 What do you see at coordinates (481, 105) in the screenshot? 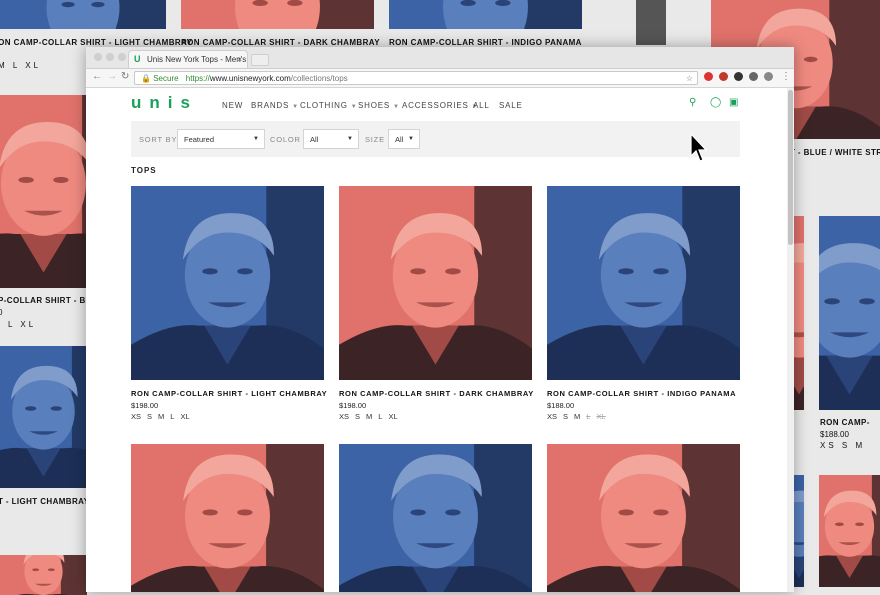
I see `nav-item-all: ALL` at bounding box center [481, 105].